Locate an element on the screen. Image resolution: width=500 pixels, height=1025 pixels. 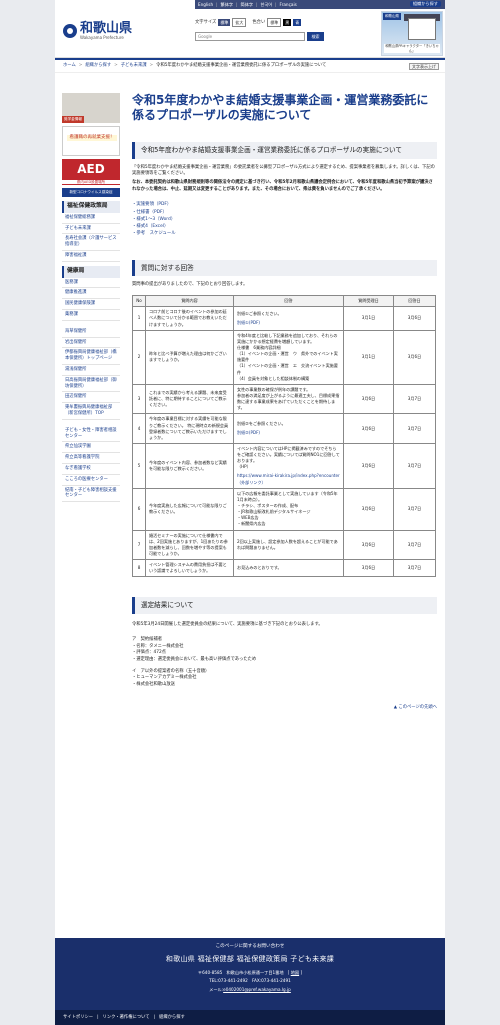
aed-banner-text: AED is located at coordinates (91, 169).